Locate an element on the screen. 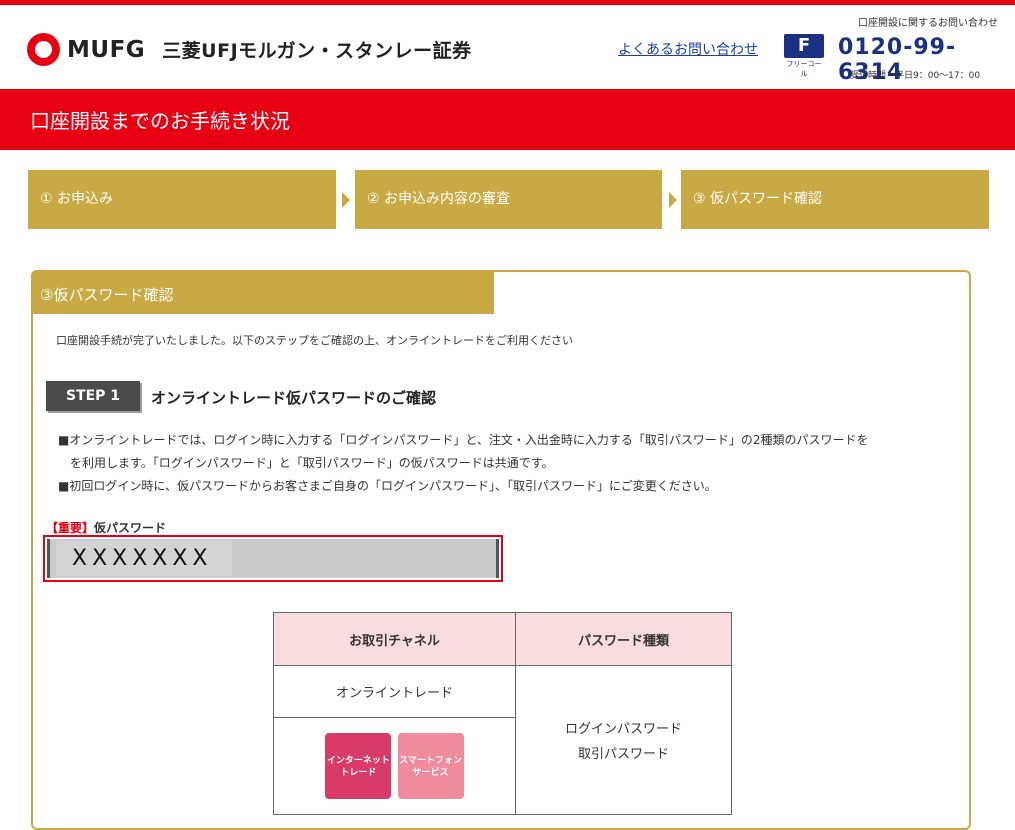 The height and width of the screenshot is (830, 1015). password-type-cell: ログインパスワード 取引パスワード is located at coordinates (623, 740).